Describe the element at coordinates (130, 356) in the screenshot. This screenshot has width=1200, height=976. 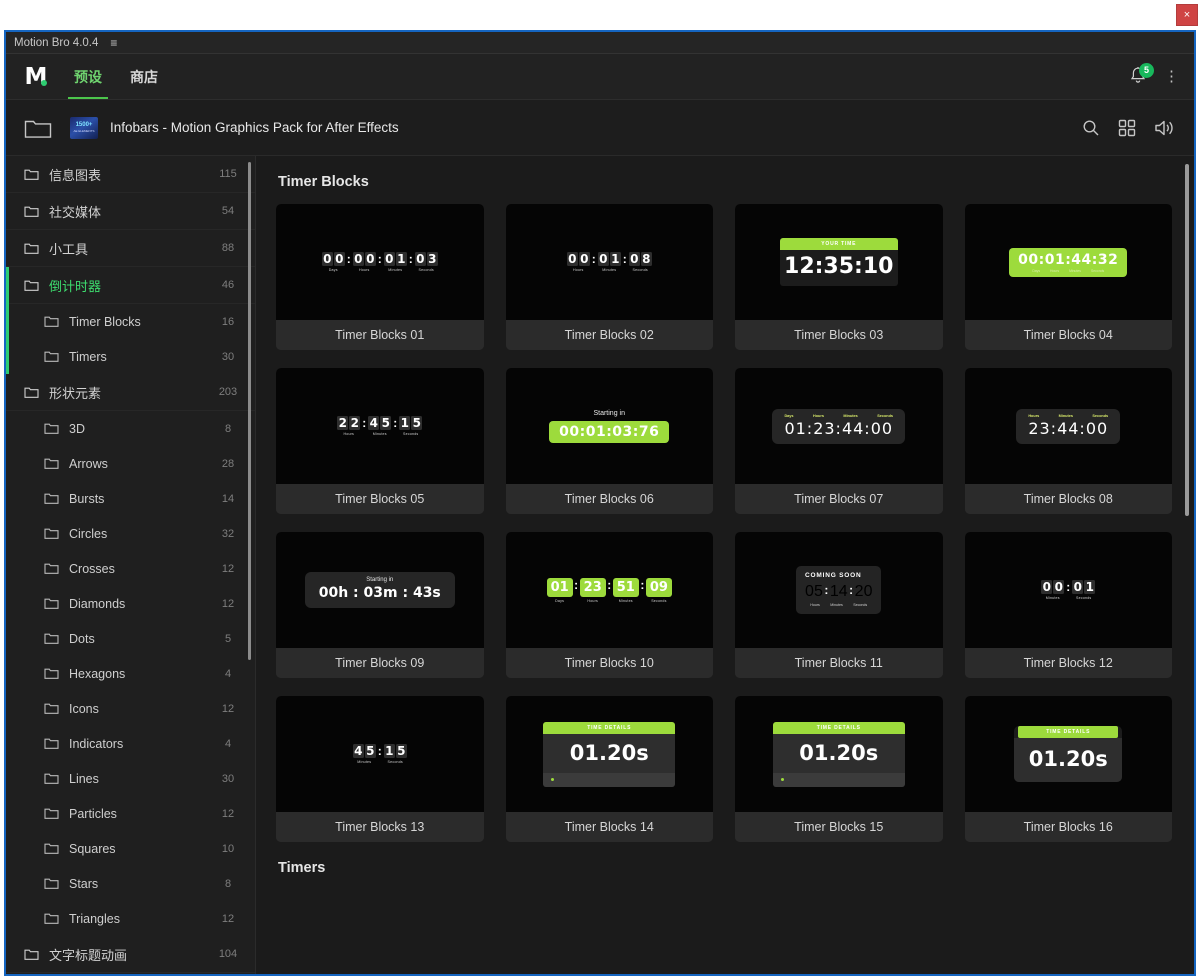
I see `sidebar-item-timers: Timers 30` at that location.